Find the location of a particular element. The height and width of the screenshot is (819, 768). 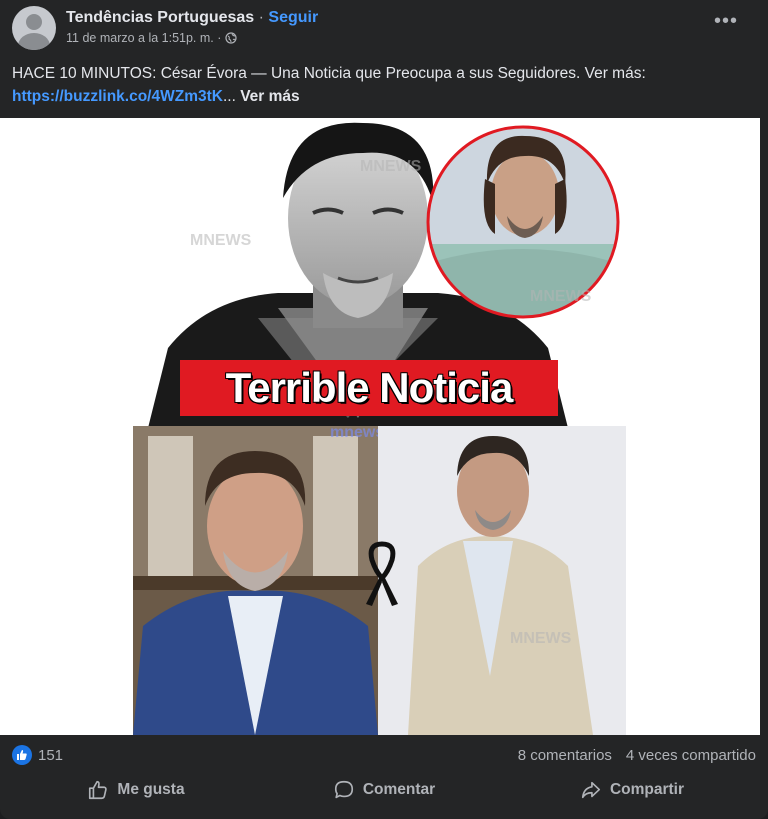

portrait-beige-suit-image is located at coordinates (502, 580).